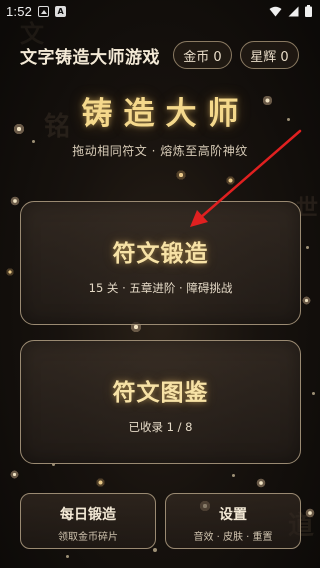  Describe the element at coordinates (246, 178) in the screenshot. I see `annotation-arrow-icon` at that location.